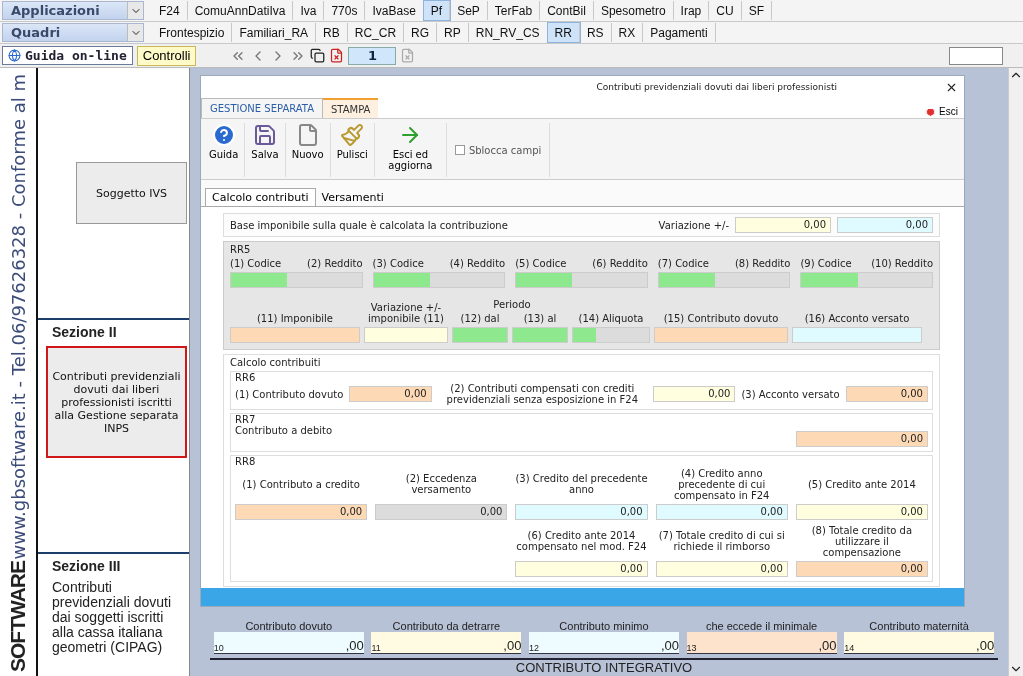 The image size is (1023, 676). What do you see at coordinates (919, 625) in the screenshot?
I see `field-label: Contributo maternità` at bounding box center [919, 625].